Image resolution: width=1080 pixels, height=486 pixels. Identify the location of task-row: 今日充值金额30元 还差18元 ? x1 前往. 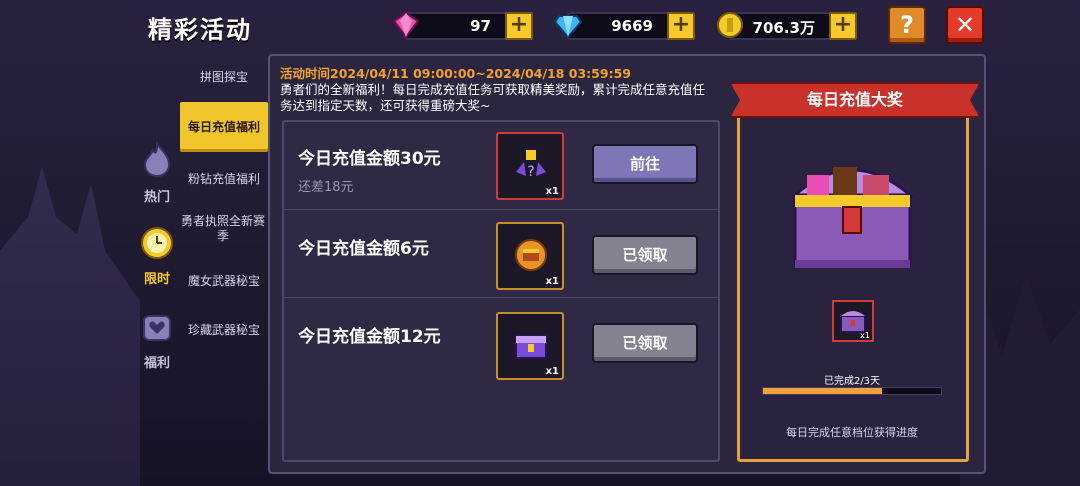
(501, 166).